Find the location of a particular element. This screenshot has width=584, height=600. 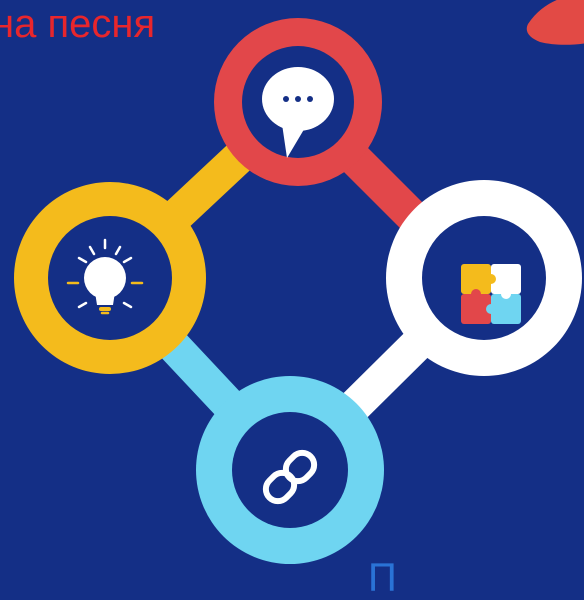

page-title: на песня is located at coordinates (78, 24).